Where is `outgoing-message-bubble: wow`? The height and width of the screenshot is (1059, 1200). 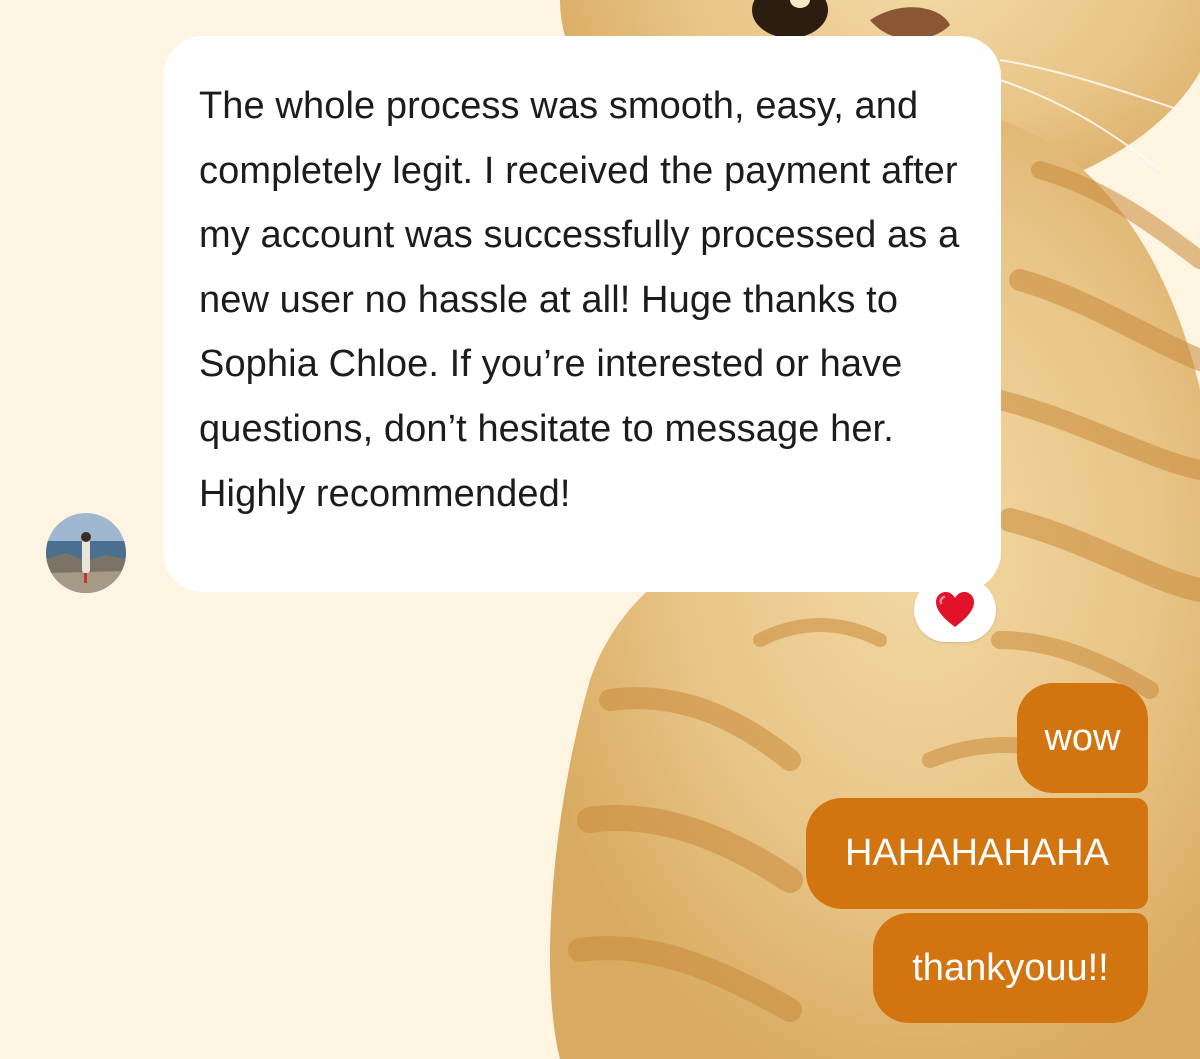 outgoing-message-bubble: wow is located at coordinates (1082, 738).